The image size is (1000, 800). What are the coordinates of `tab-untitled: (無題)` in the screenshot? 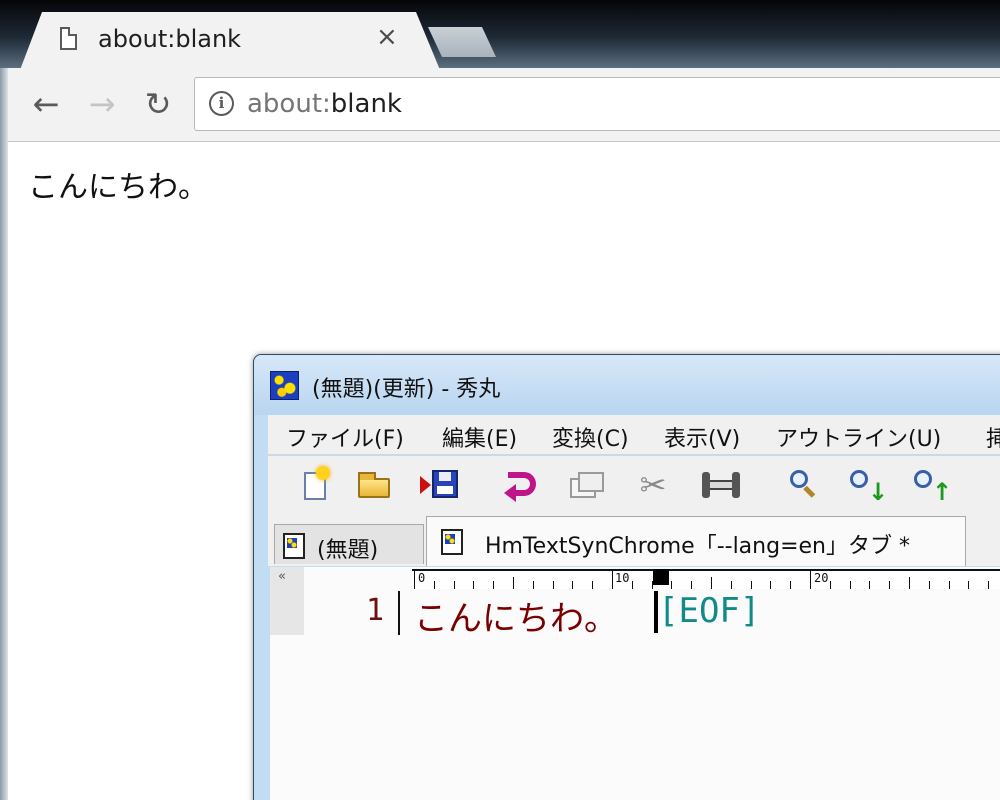 It's located at (349, 544).